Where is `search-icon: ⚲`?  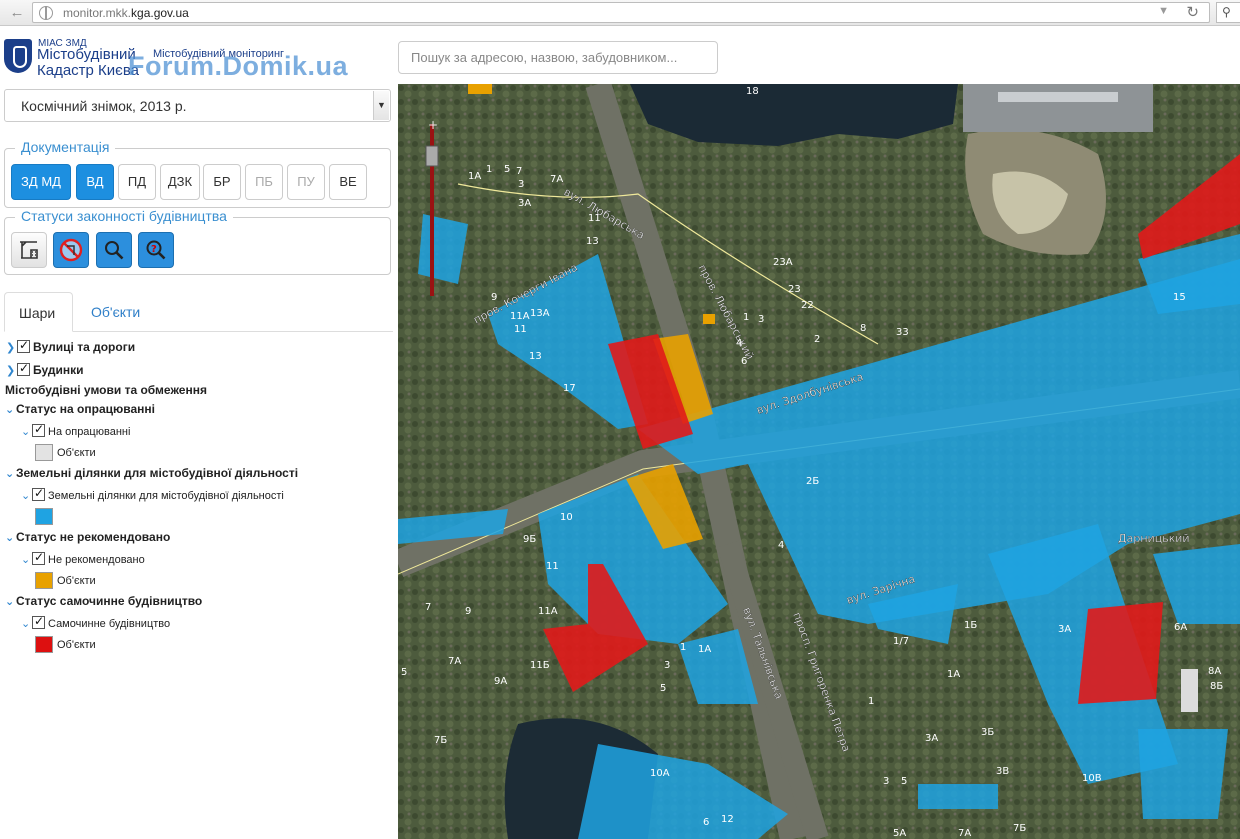
search-icon: ⚲ is located at coordinates (1226, 12).